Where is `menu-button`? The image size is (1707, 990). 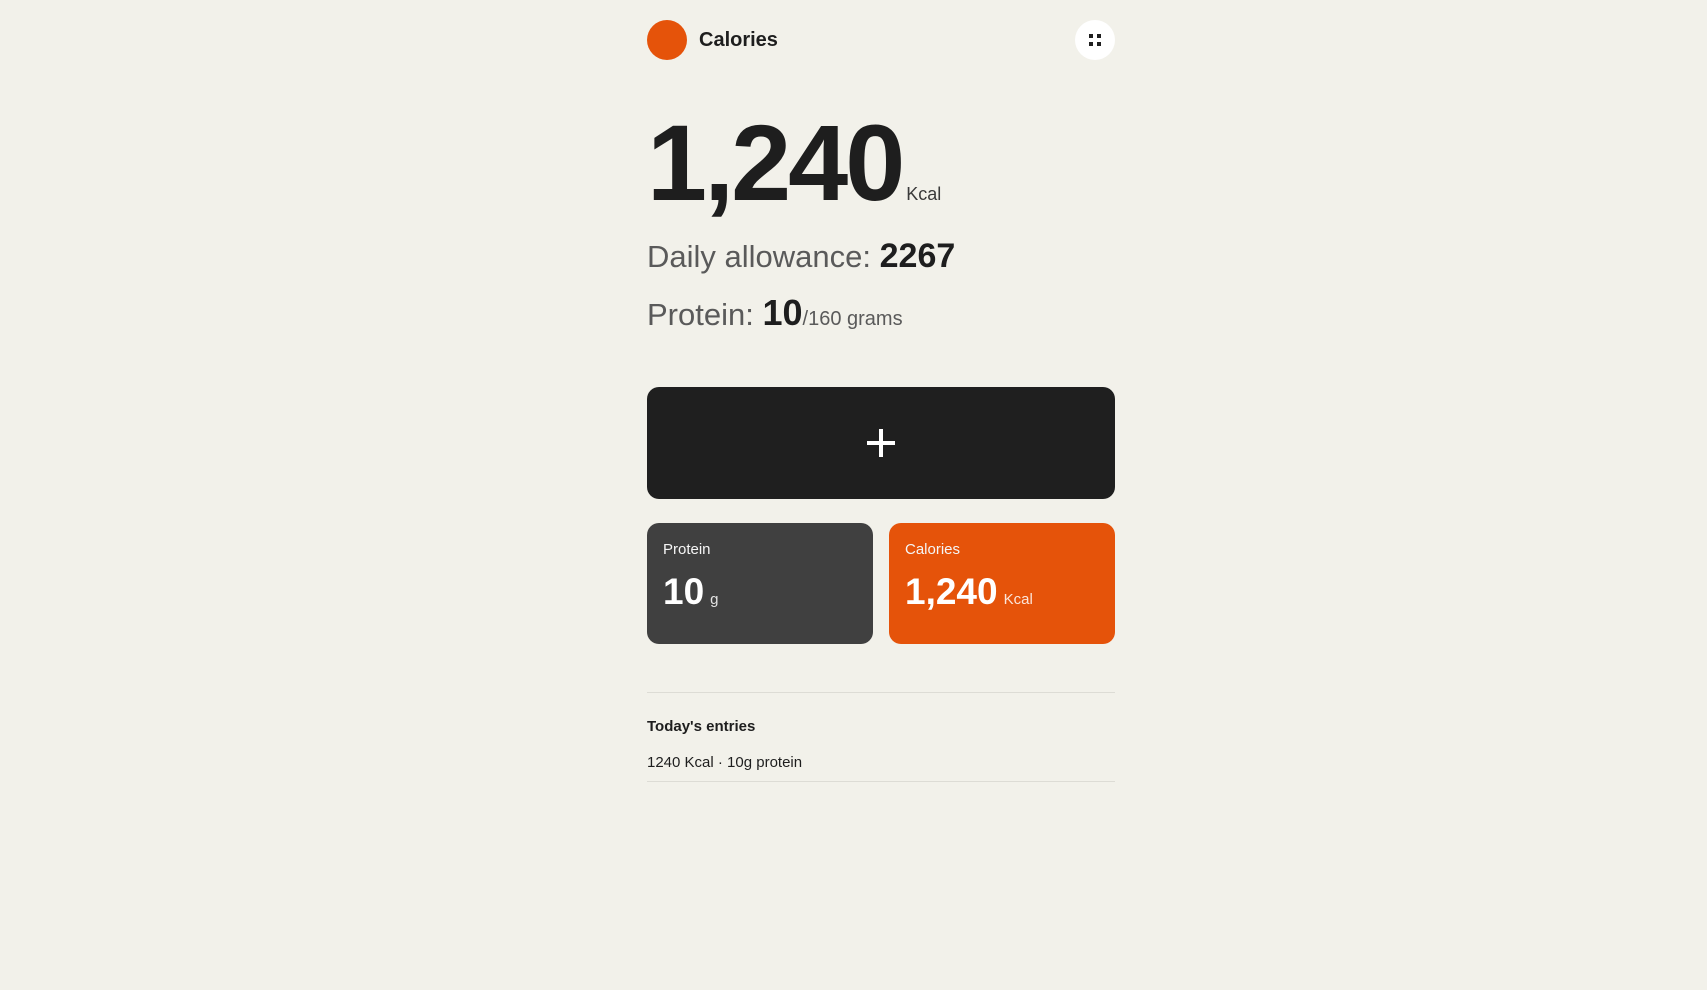
menu-button is located at coordinates (1095, 40).